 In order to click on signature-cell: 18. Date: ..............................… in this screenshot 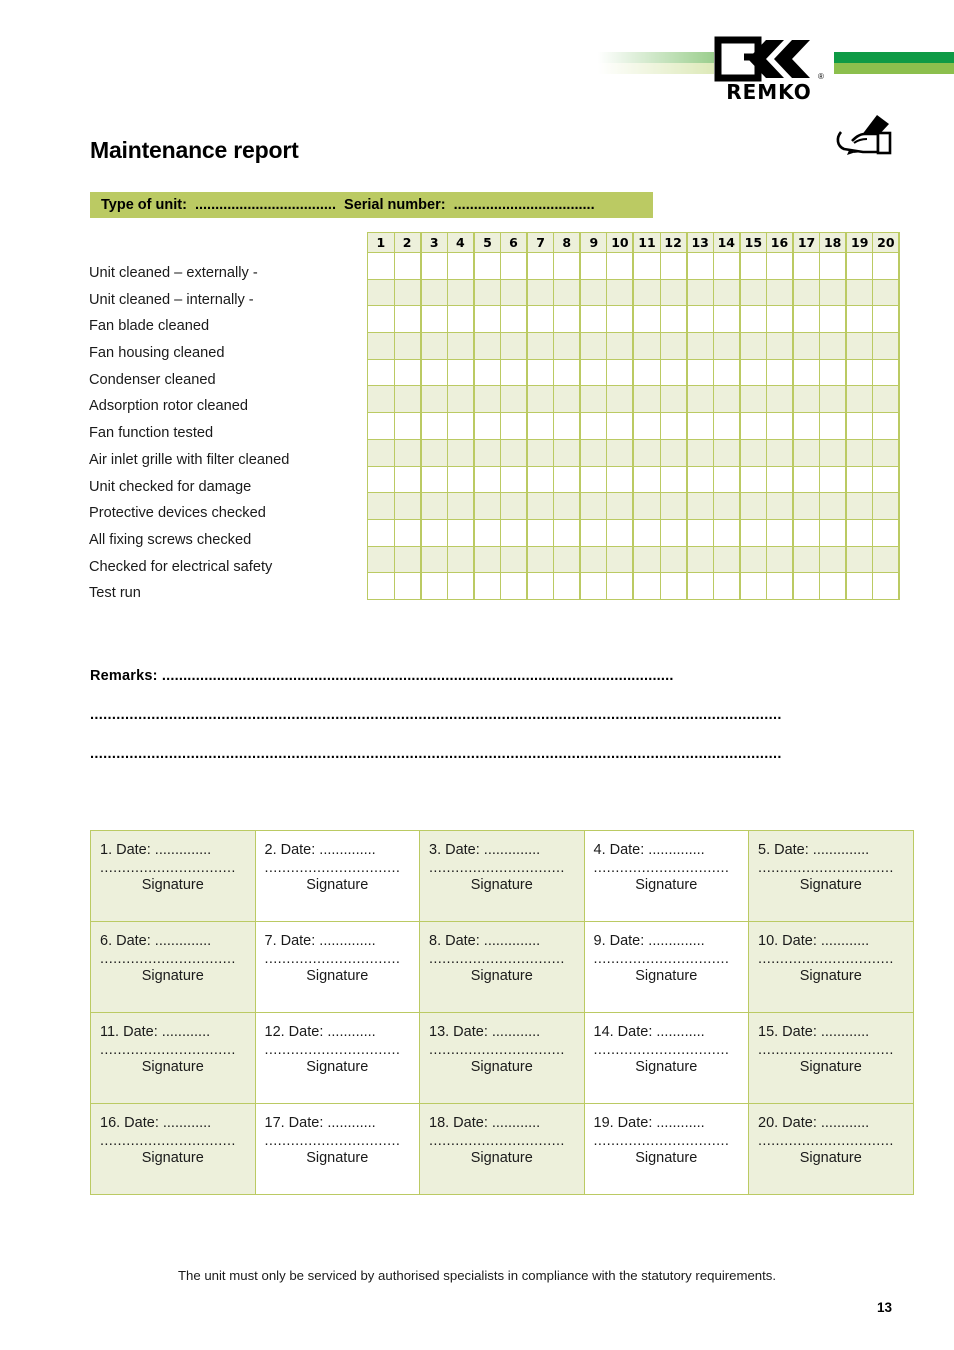, I will do `click(502, 1149)`.